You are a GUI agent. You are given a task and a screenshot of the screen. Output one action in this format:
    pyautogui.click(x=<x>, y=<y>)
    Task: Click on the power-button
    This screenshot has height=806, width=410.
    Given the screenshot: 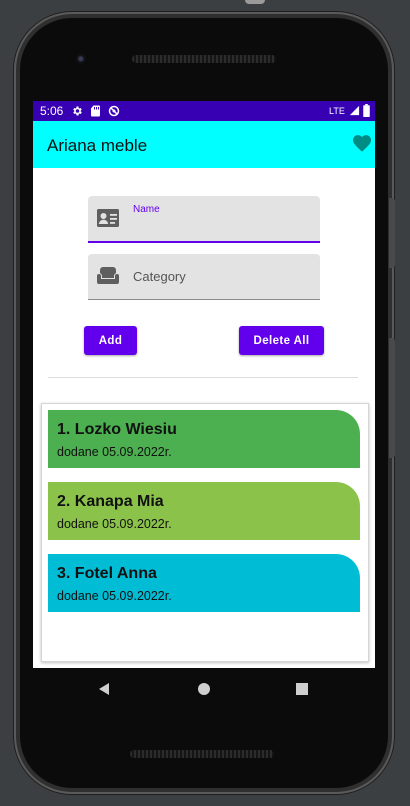 What is the action you would take?
    pyautogui.click(x=392, y=233)
    